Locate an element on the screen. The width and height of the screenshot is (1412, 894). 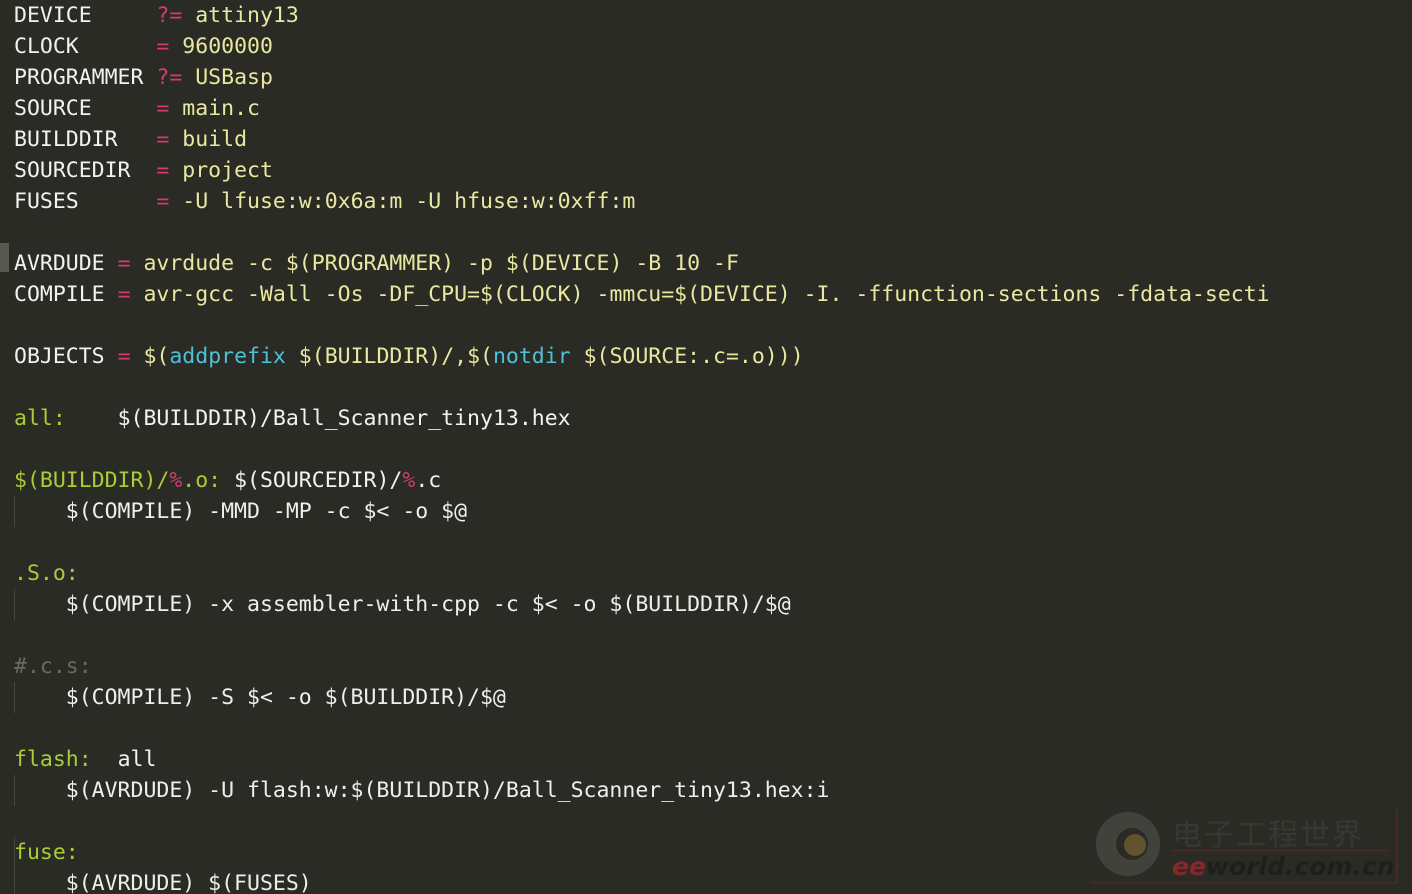
code-line-recipe-fuse: $(AVRDUDE) $(FUSES) is located at coordinates (706, 865).